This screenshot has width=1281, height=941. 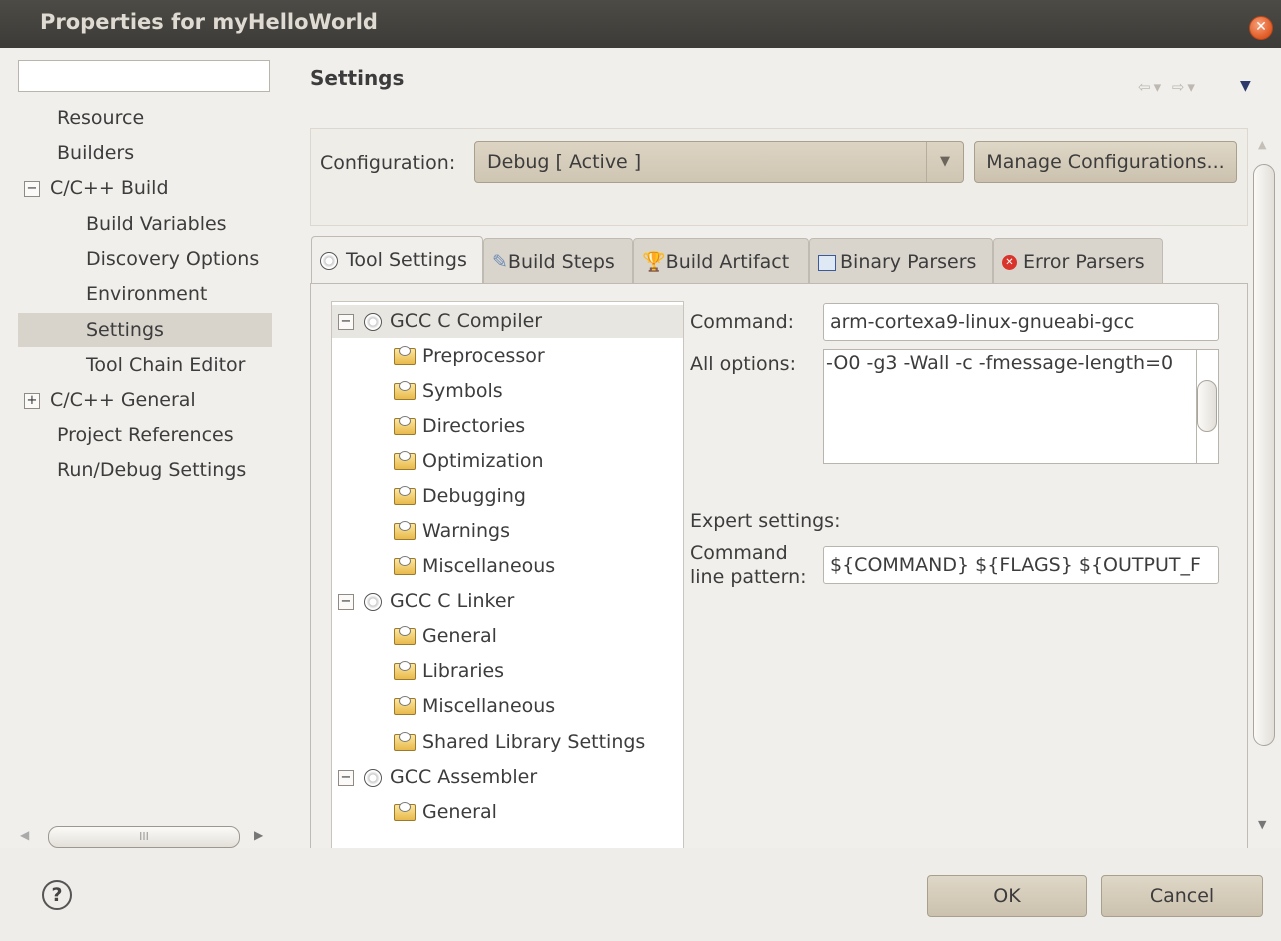 What do you see at coordinates (1245, 86) in the screenshot?
I see `view-menu-icon: ▼` at bounding box center [1245, 86].